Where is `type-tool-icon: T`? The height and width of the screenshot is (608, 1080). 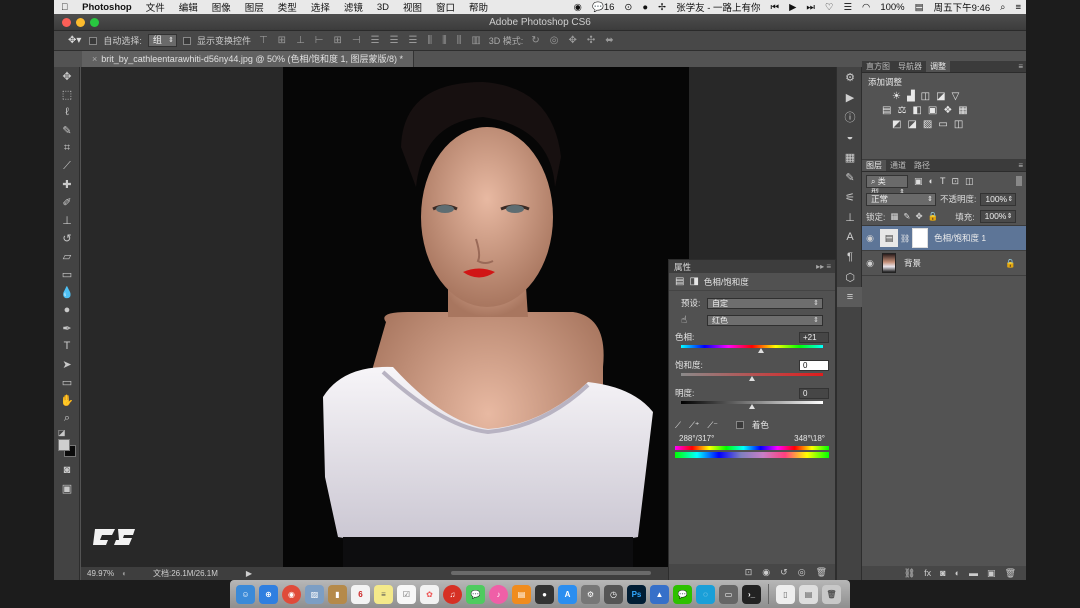
type-tool-icon: T is located at coordinates (67, 346).